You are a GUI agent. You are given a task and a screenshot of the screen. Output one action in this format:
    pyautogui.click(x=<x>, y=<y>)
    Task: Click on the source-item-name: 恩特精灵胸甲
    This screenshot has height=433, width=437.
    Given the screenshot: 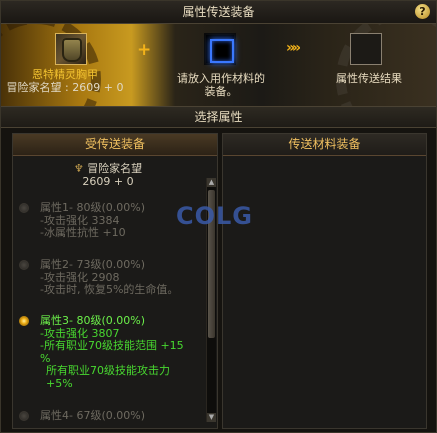 What is the action you would take?
    pyautogui.click(x=65, y=74)
    